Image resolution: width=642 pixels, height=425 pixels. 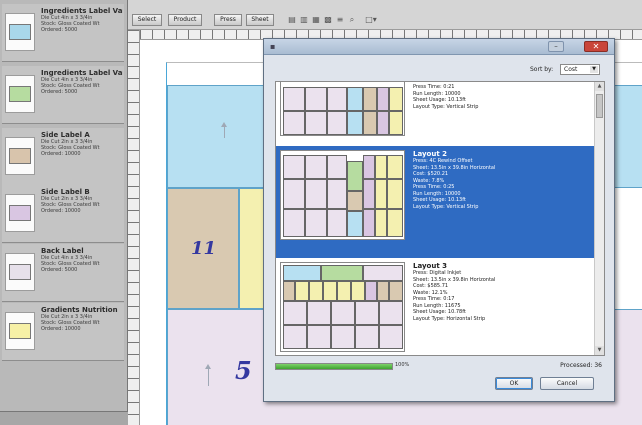 I want to click on progress-bar, so click(x=334, y=366).